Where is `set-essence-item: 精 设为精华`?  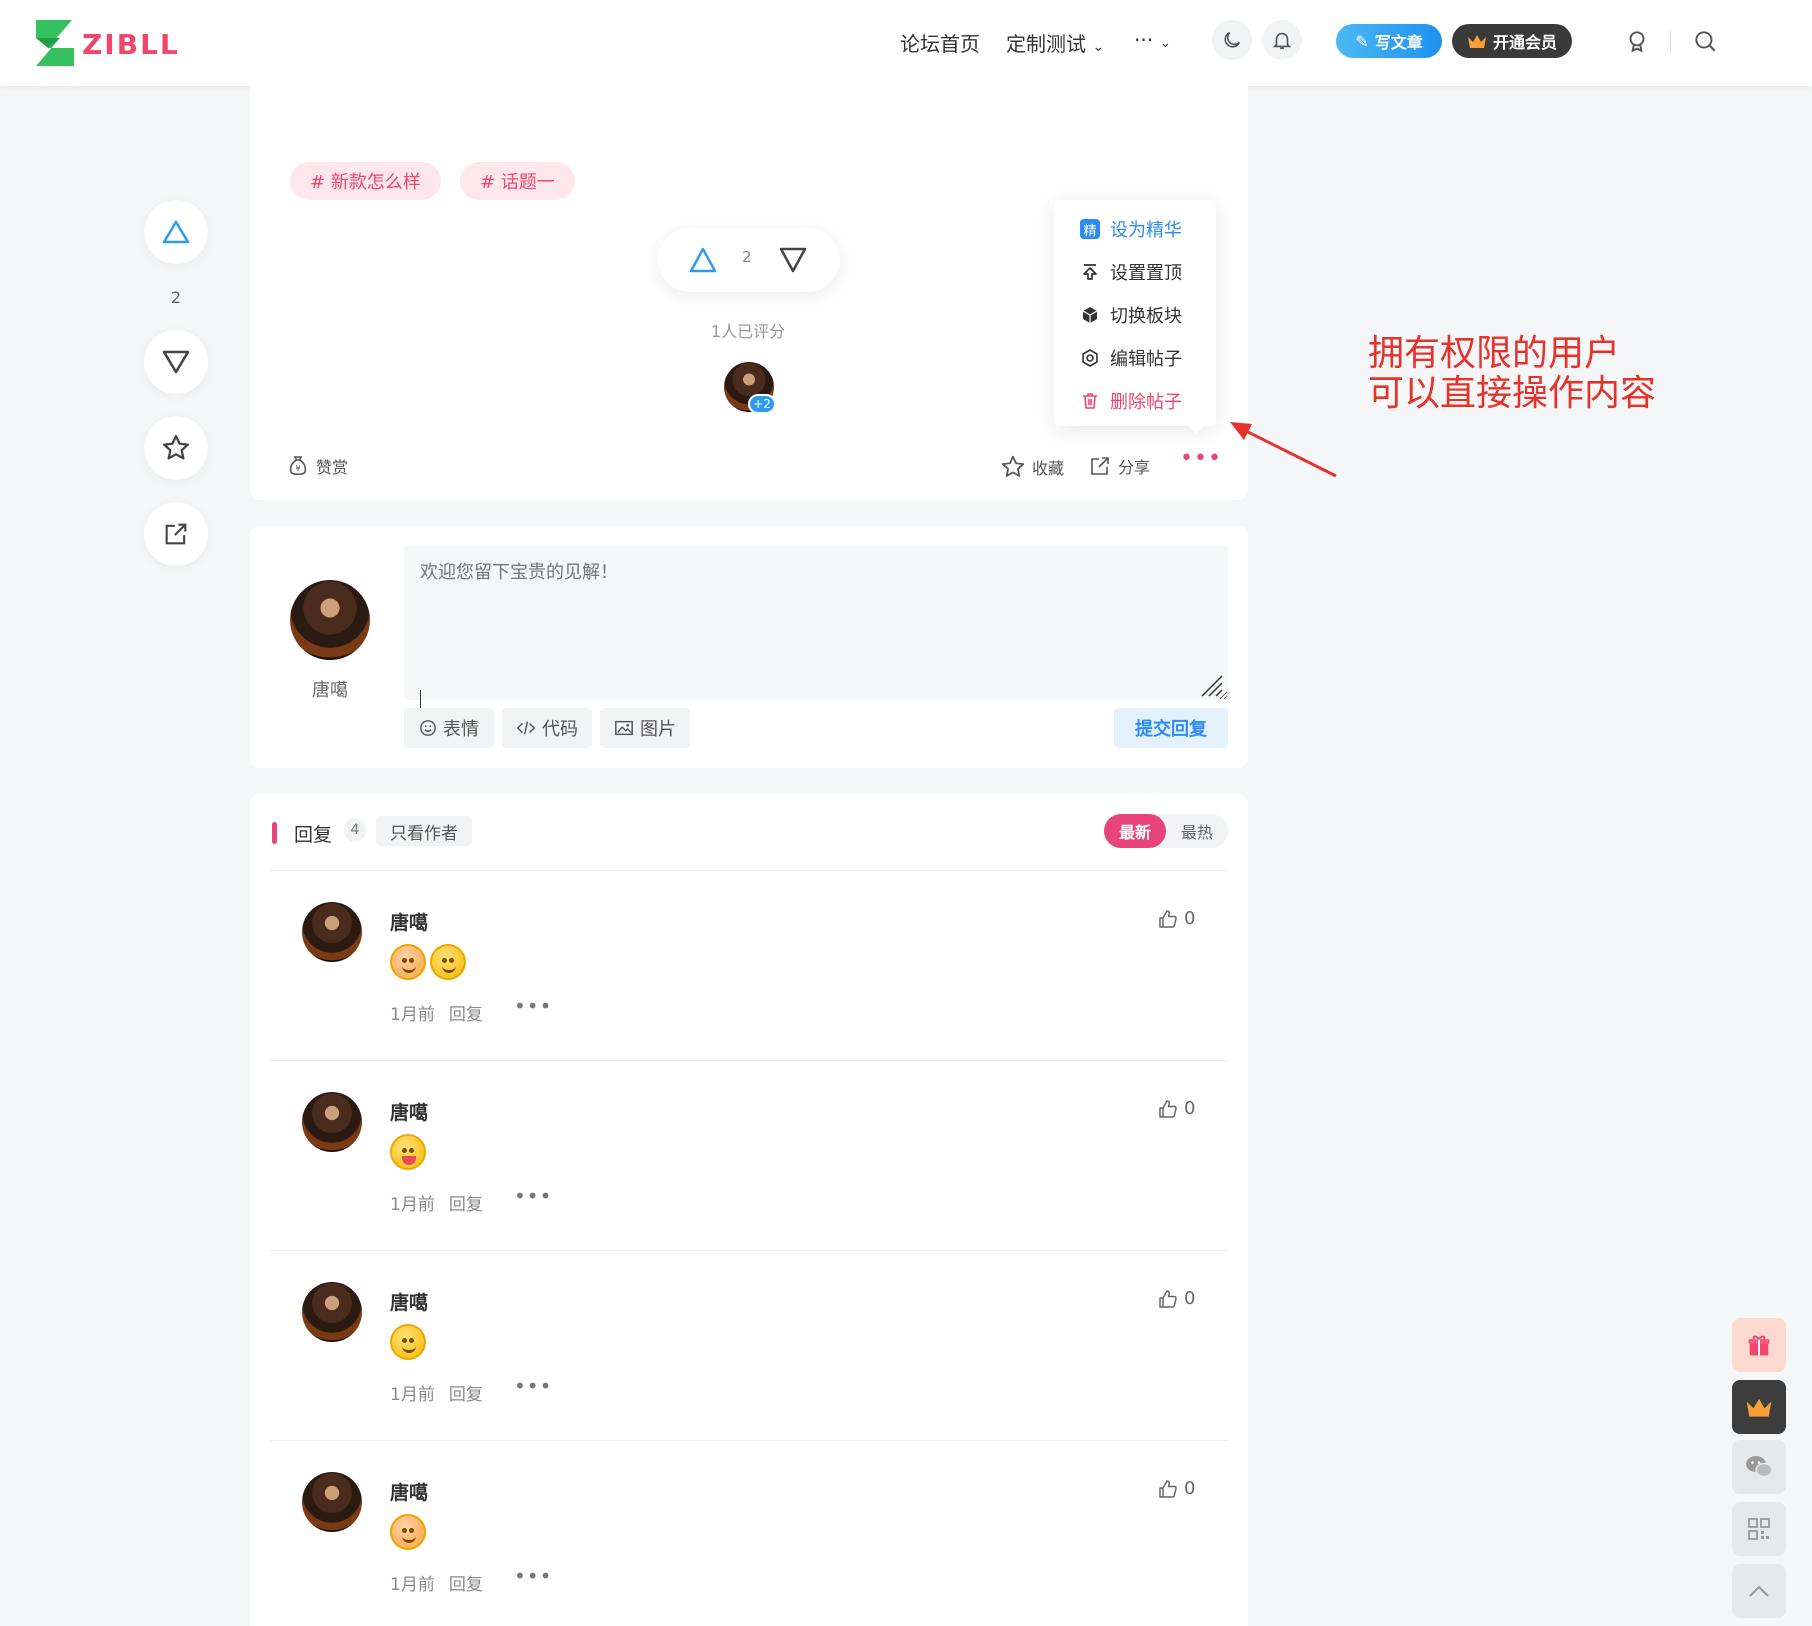
set-essence-item: 精 设为精华 is located at coordinates (1131, 229).